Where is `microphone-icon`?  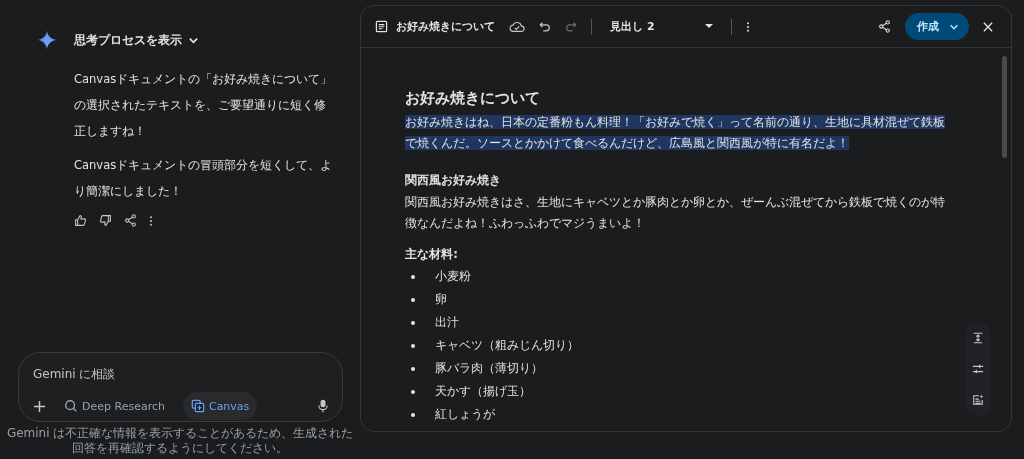
microphone-icon is located at coordinates (323, 406).